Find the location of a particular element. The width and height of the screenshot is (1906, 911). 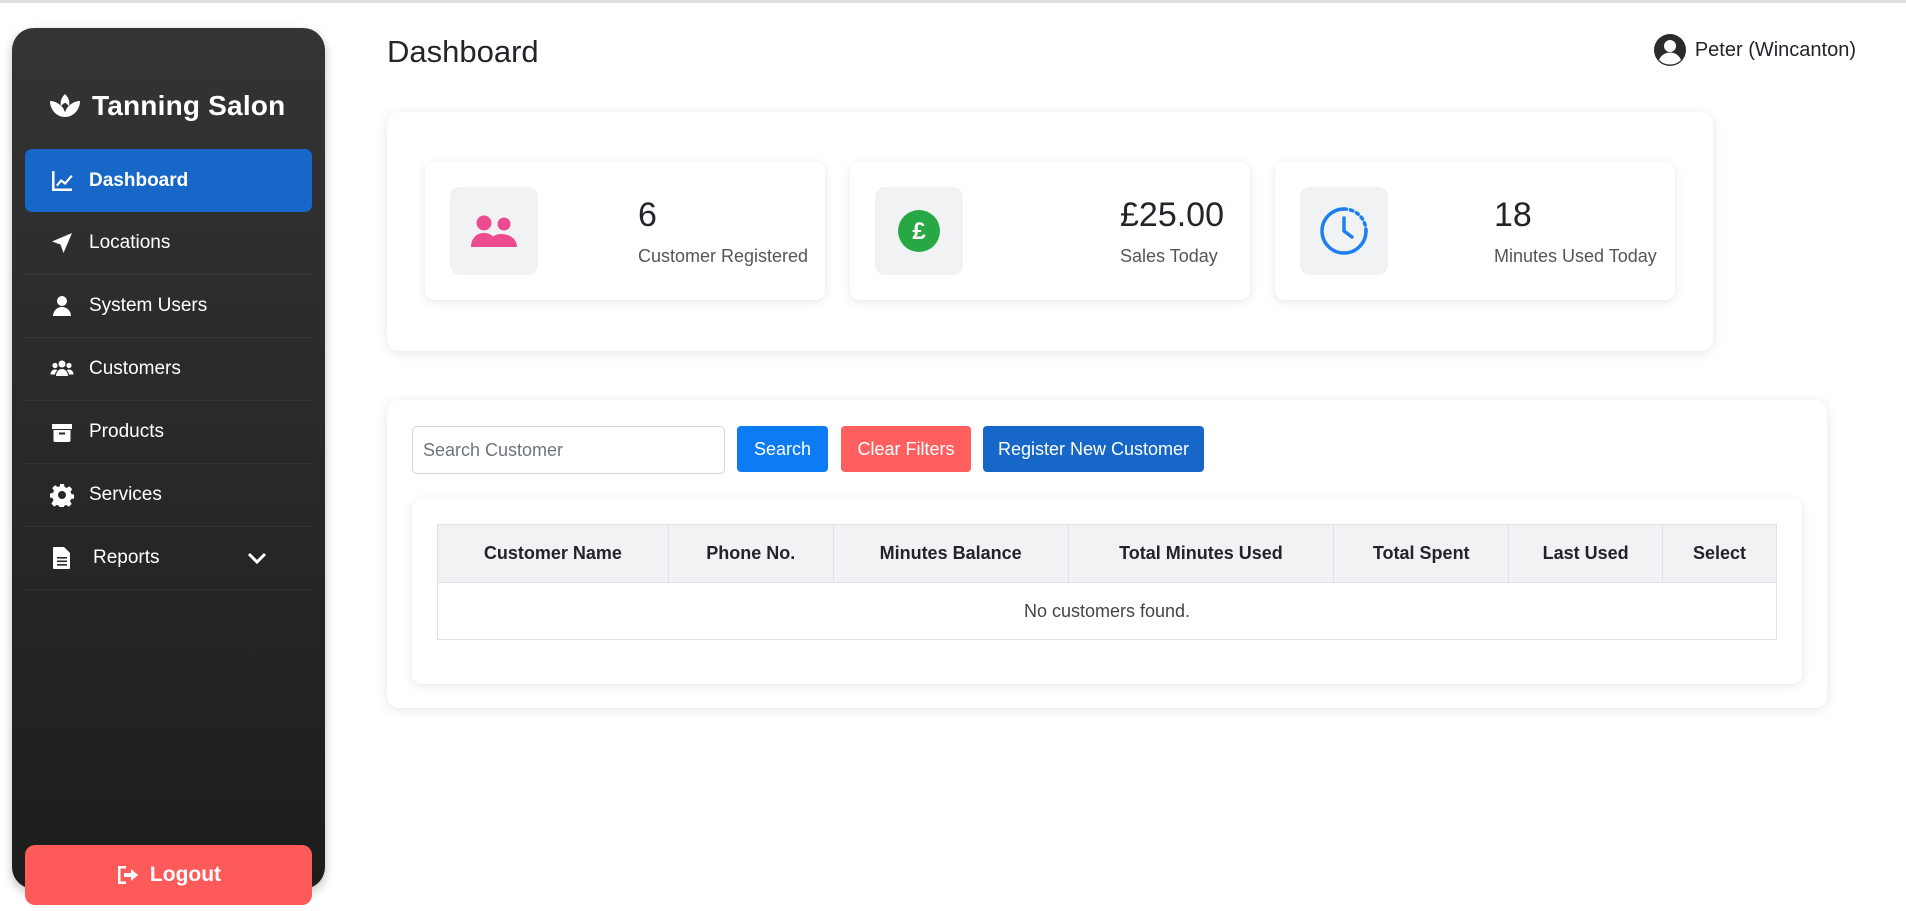

user-name: Peter (Wincanton) is located at coordinates (1775, 49).